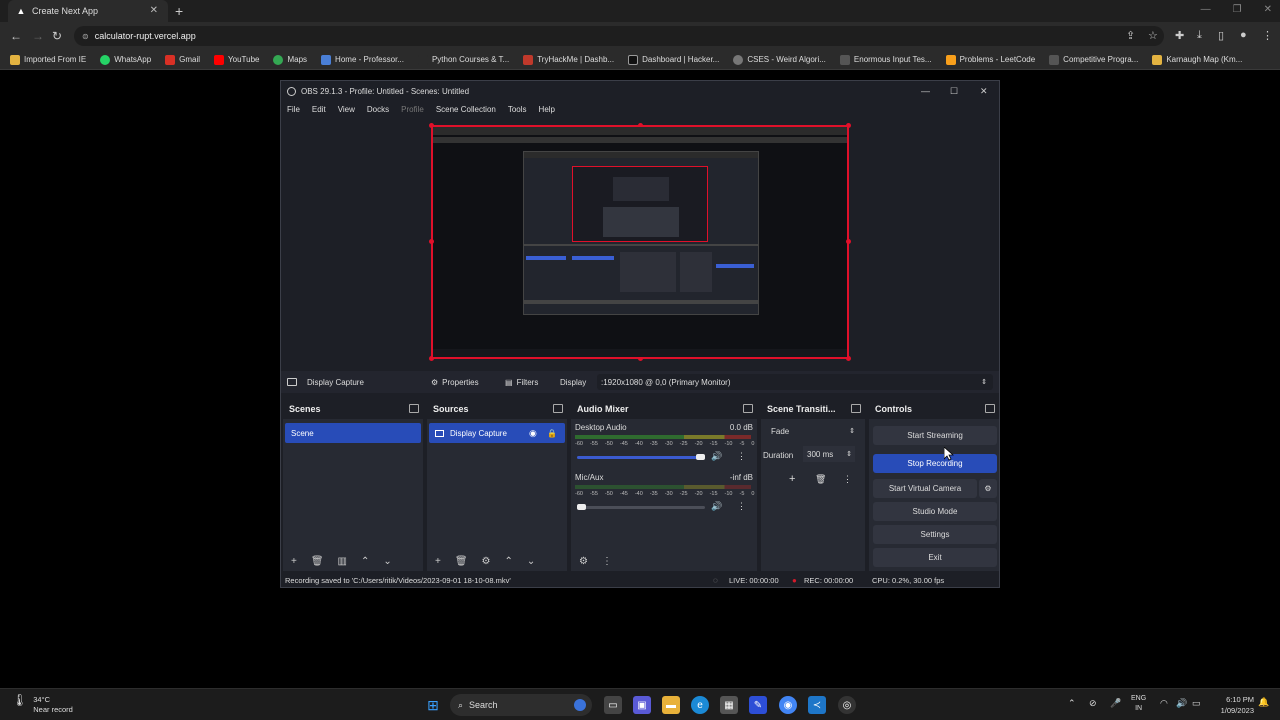 The width and height of the screenshot is (1280, 720). I want to click on menu-profile: Profile, so click(412, 109).